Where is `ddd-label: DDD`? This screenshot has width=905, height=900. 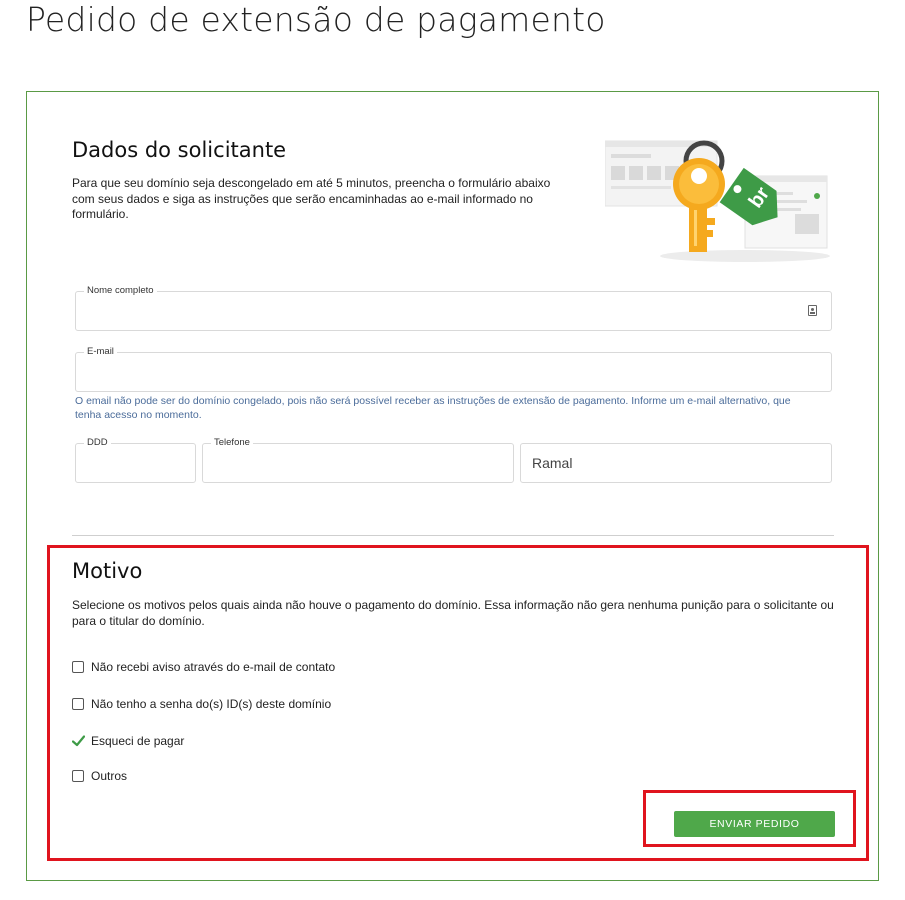 ddd-label: DDD is located at coordinates (97, 443).